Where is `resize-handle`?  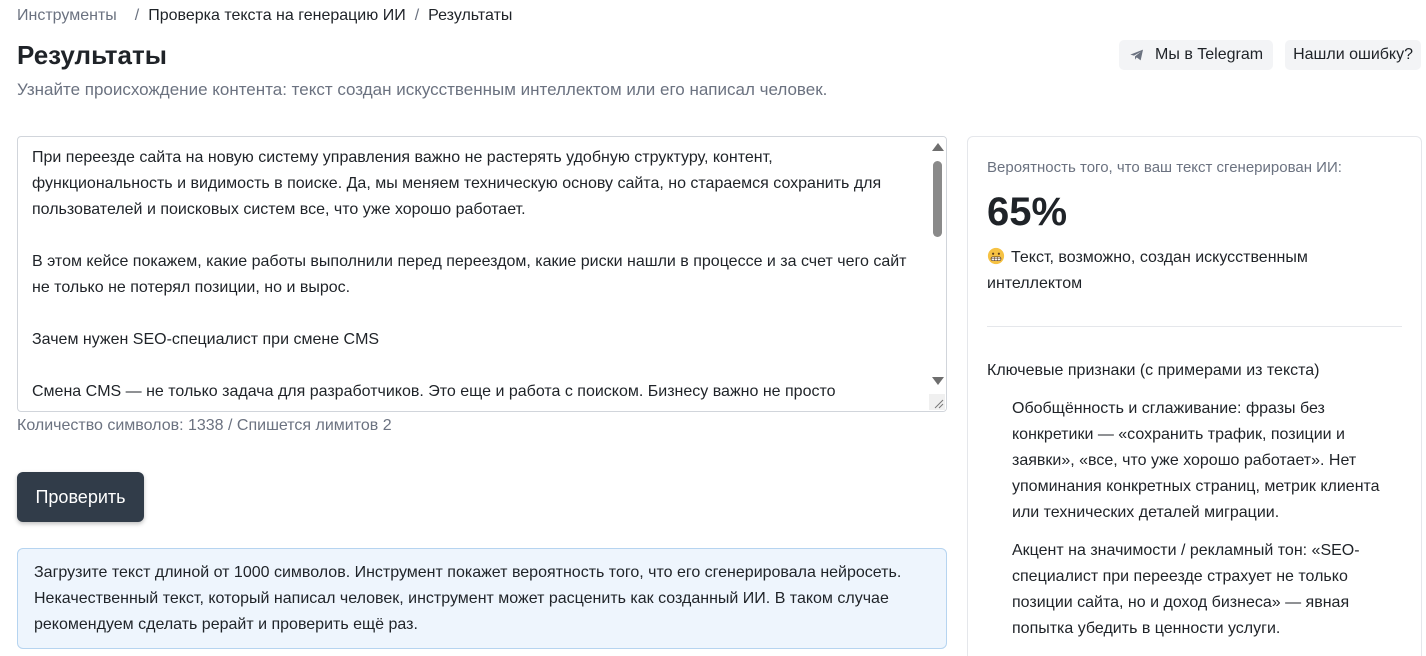
resize-handle is located at coordinates (937, 402).